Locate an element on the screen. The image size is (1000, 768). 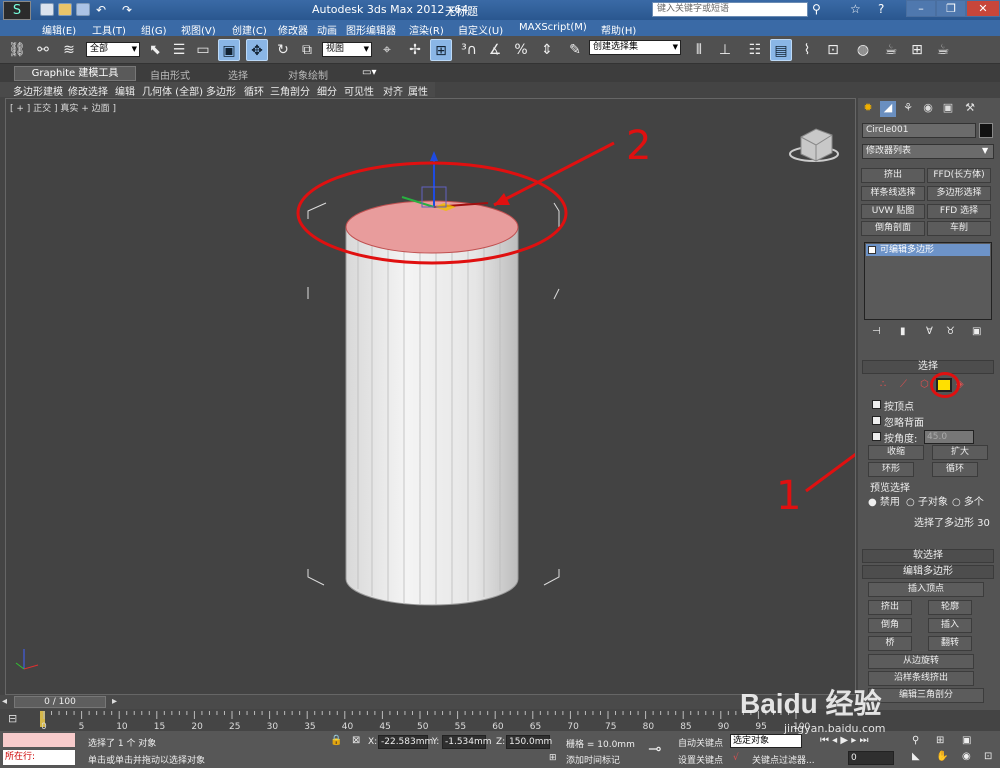
modifier-list-arrow-icon: ▼ is located at coordinates (985, 150).